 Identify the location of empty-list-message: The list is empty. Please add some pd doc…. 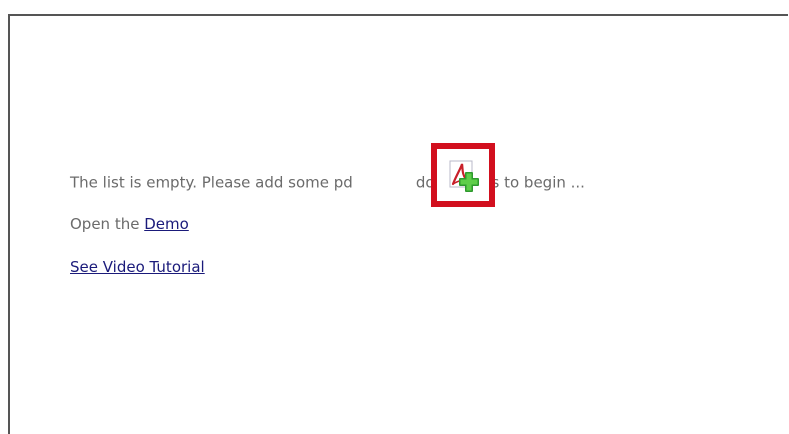
(327, 182).